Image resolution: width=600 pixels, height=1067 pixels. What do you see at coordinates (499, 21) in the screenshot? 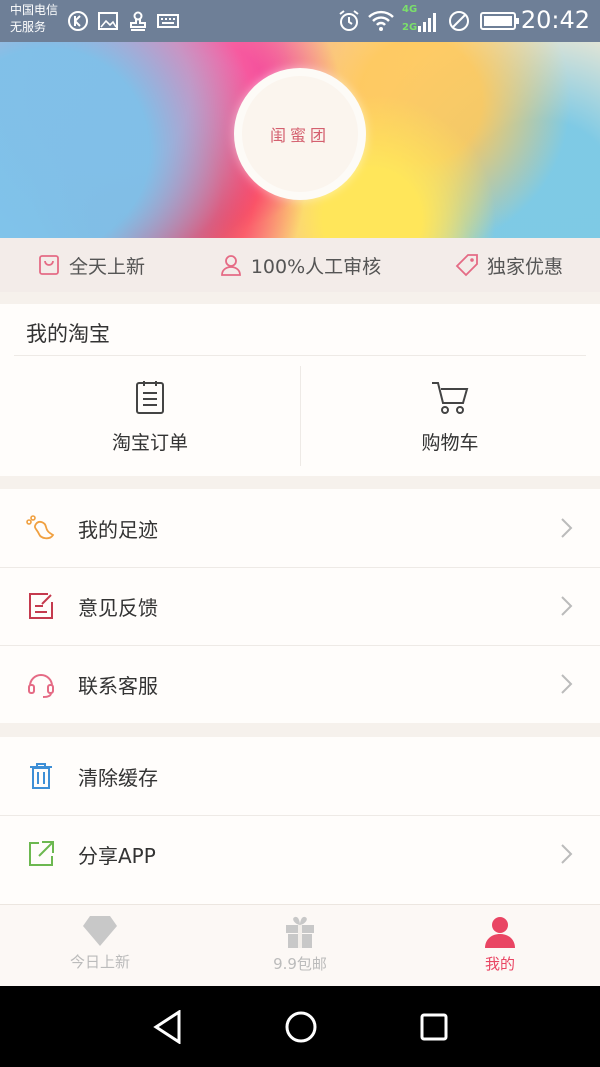
I see `battery-icon` at bounding box center [499, 21].